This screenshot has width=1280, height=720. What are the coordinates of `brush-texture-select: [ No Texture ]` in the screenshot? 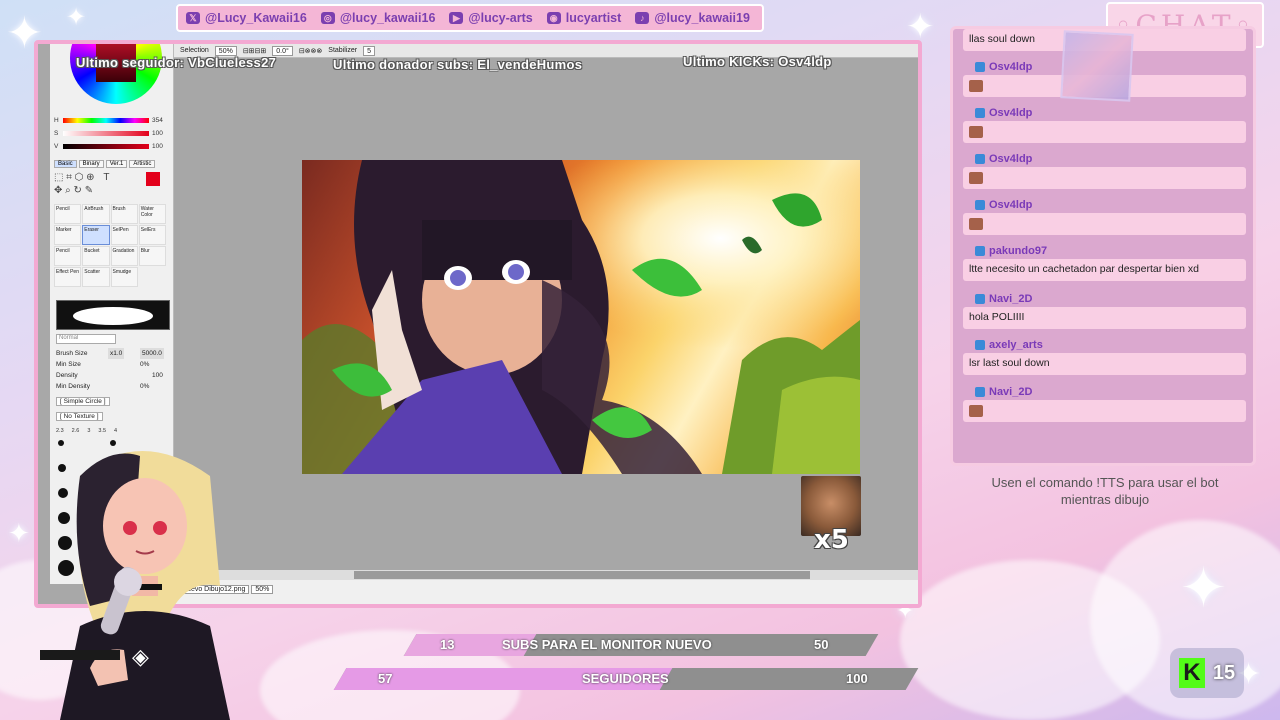 It's located at (79, 416).